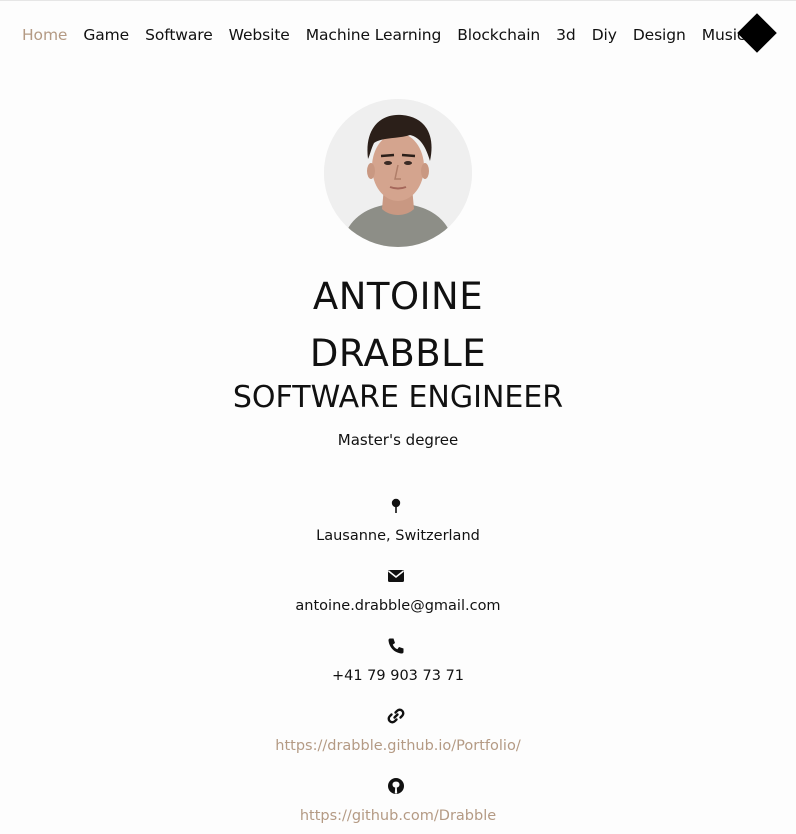 The image size is (796, 834). Describe the element at coordinates (398, 325) in the screenshot. I see `profile-name: ANTOINE DRABBLE` at that location.